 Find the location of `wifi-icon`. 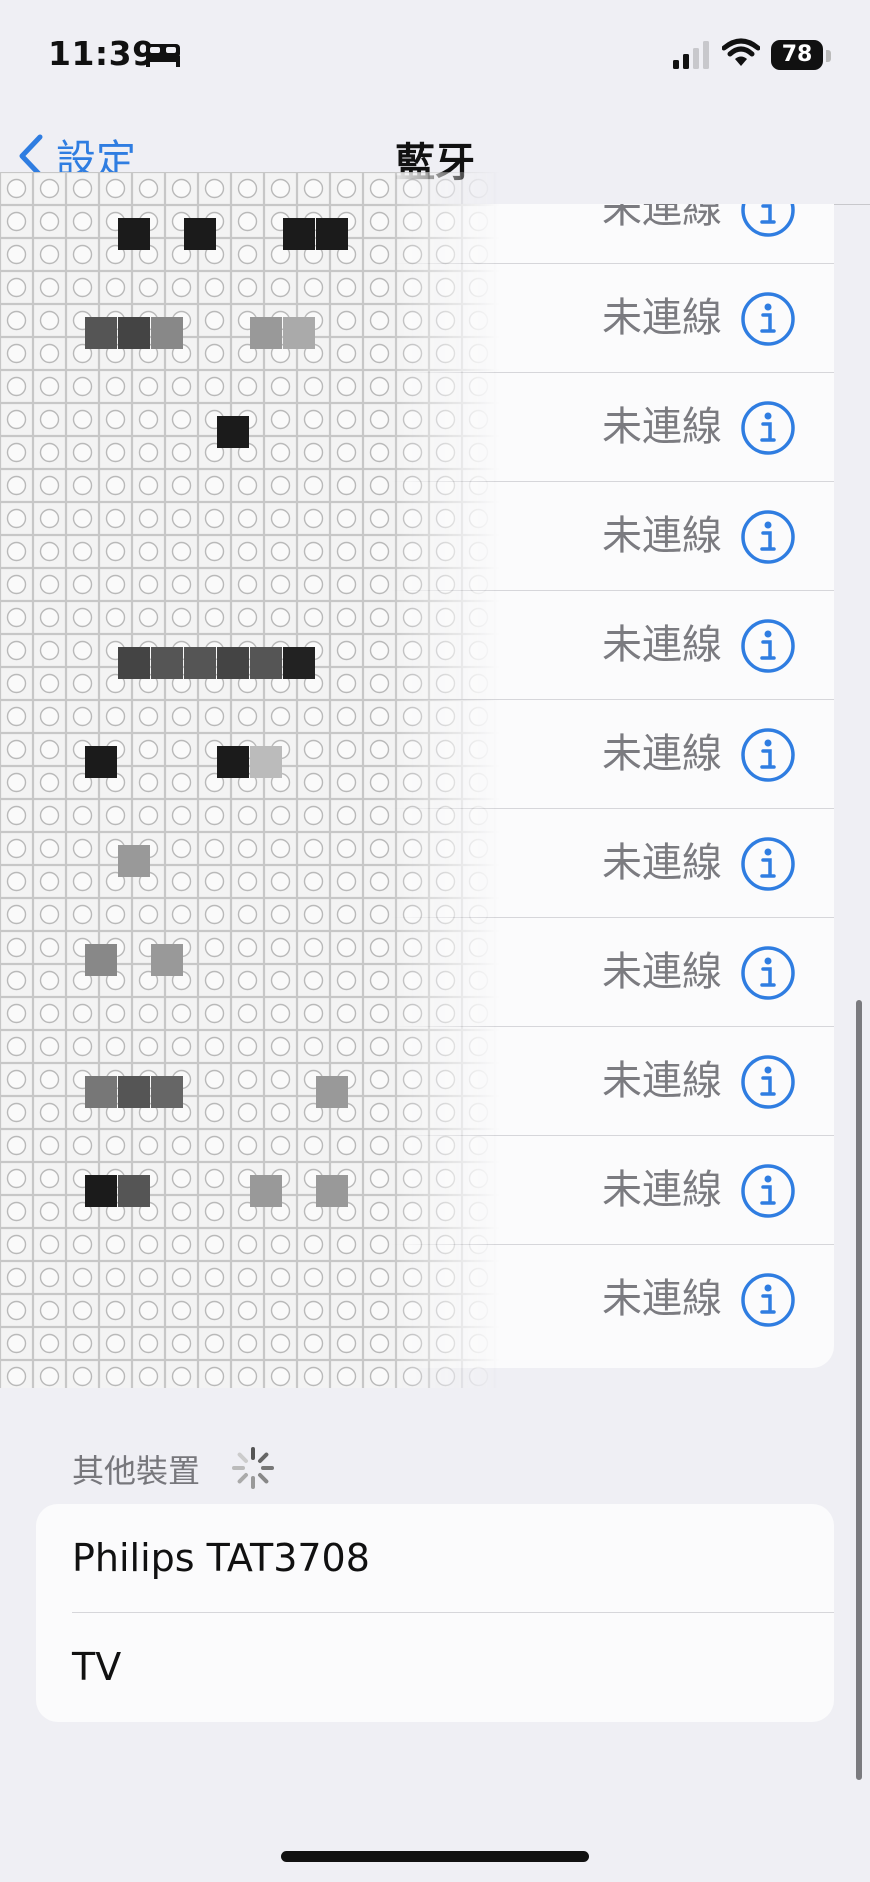

wifi-icon is located at coordinates (741, 52).